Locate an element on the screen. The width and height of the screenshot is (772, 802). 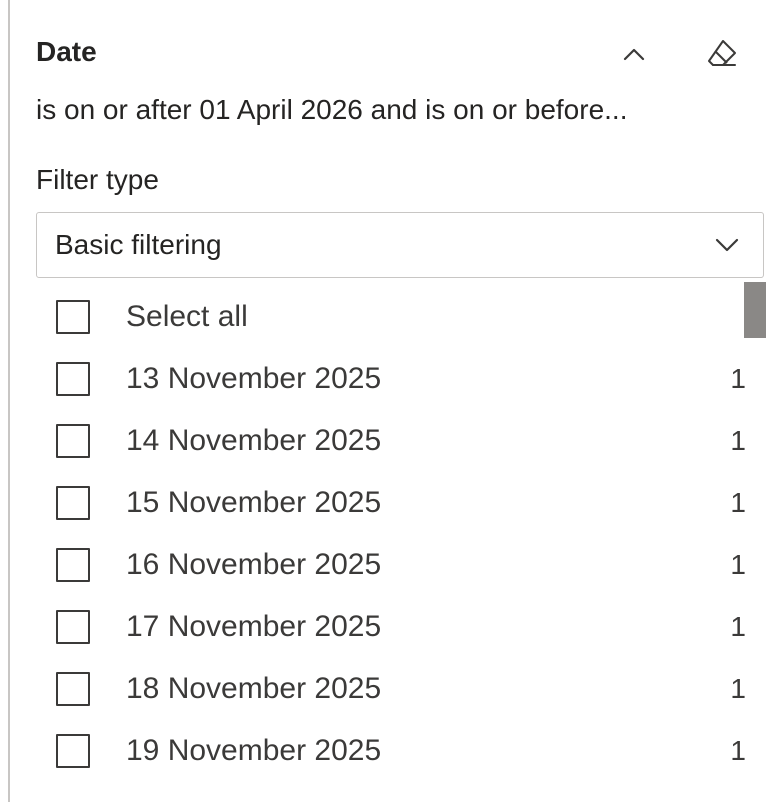
item-label: 17 November 2025 is located at coordinates (254, 626).